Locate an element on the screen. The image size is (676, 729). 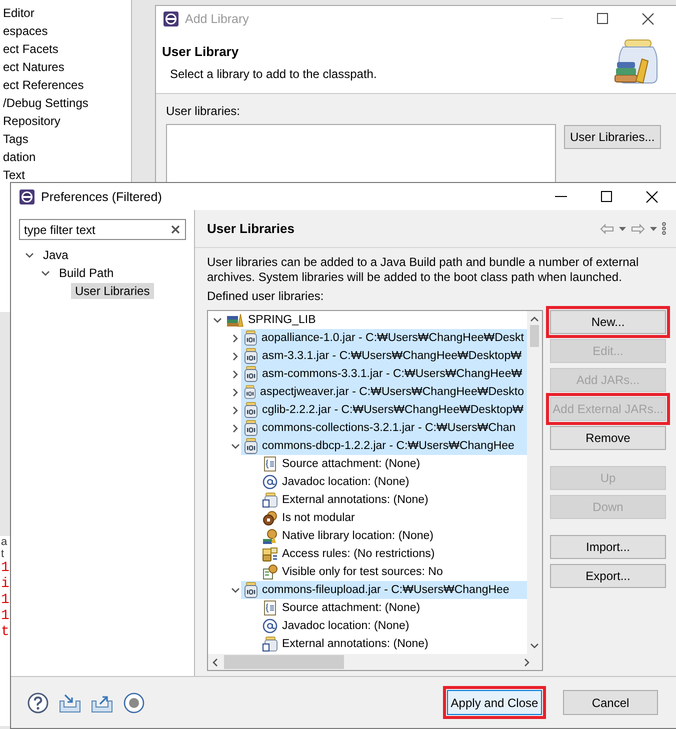
minimize-icon is located at coordinates (561, 197).